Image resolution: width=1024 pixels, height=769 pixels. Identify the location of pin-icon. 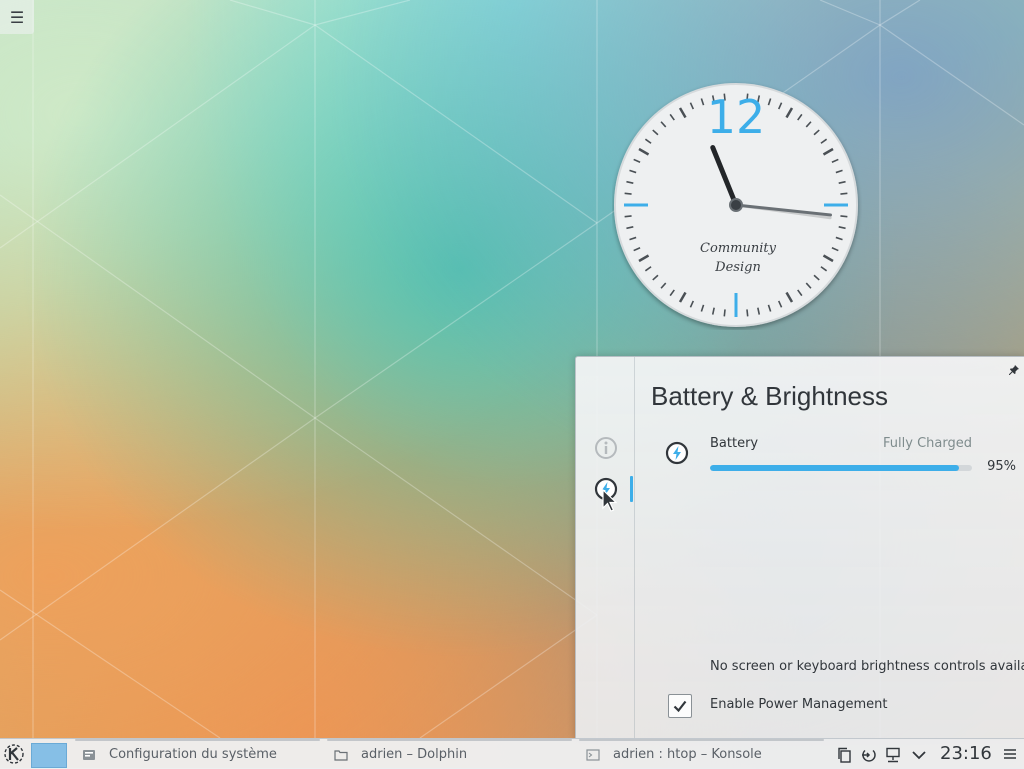
(1014, 370).